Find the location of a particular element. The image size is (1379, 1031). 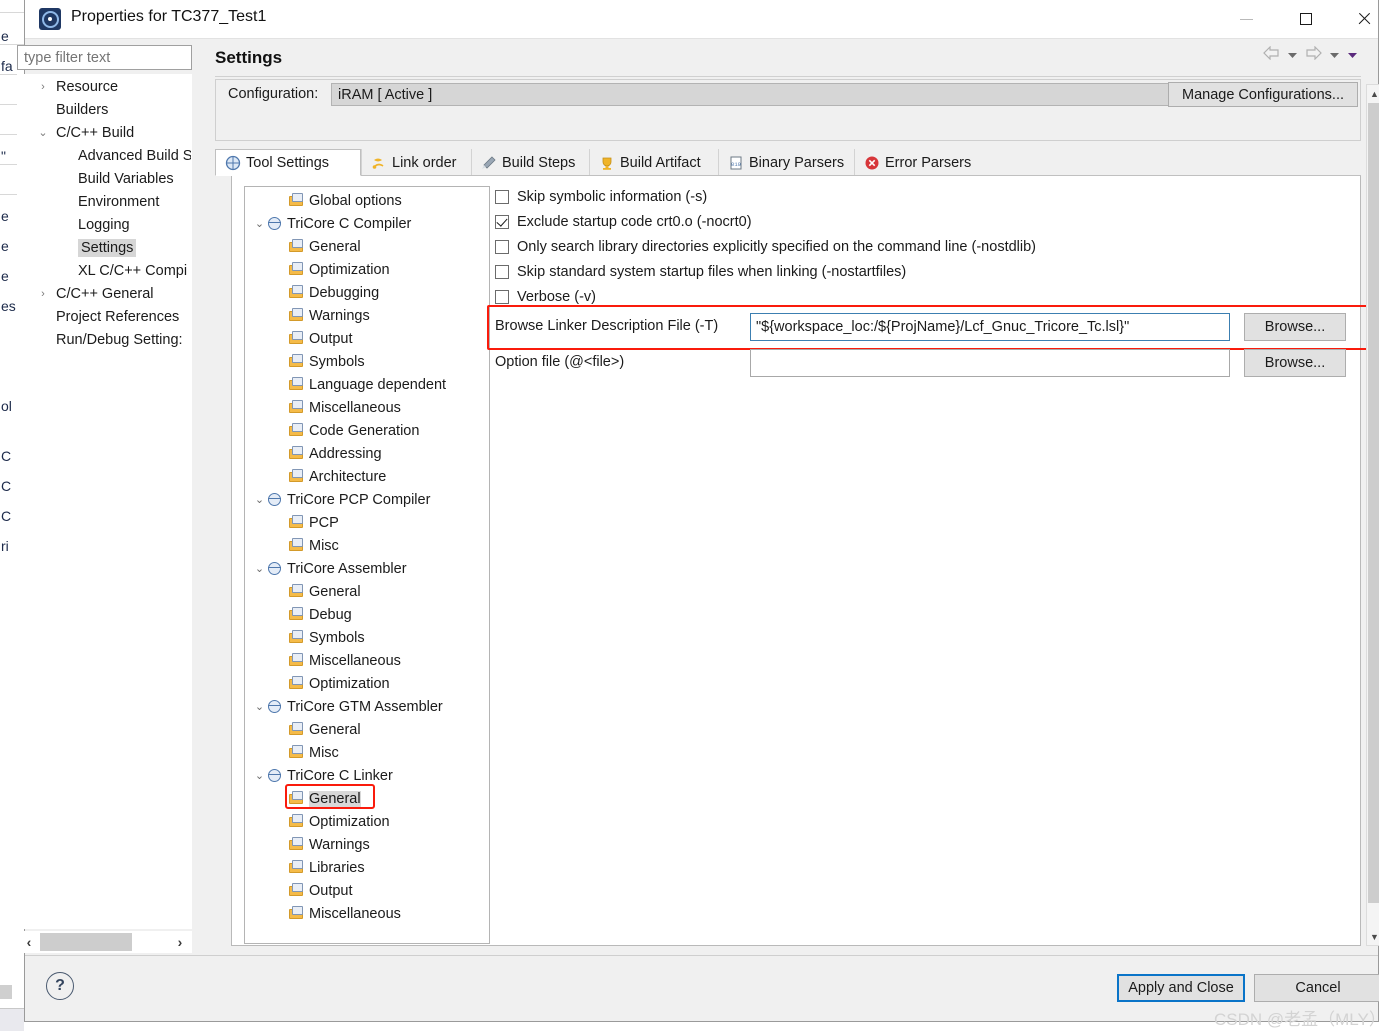

tab-link-order: Link order is located at coordinates (416, 162).